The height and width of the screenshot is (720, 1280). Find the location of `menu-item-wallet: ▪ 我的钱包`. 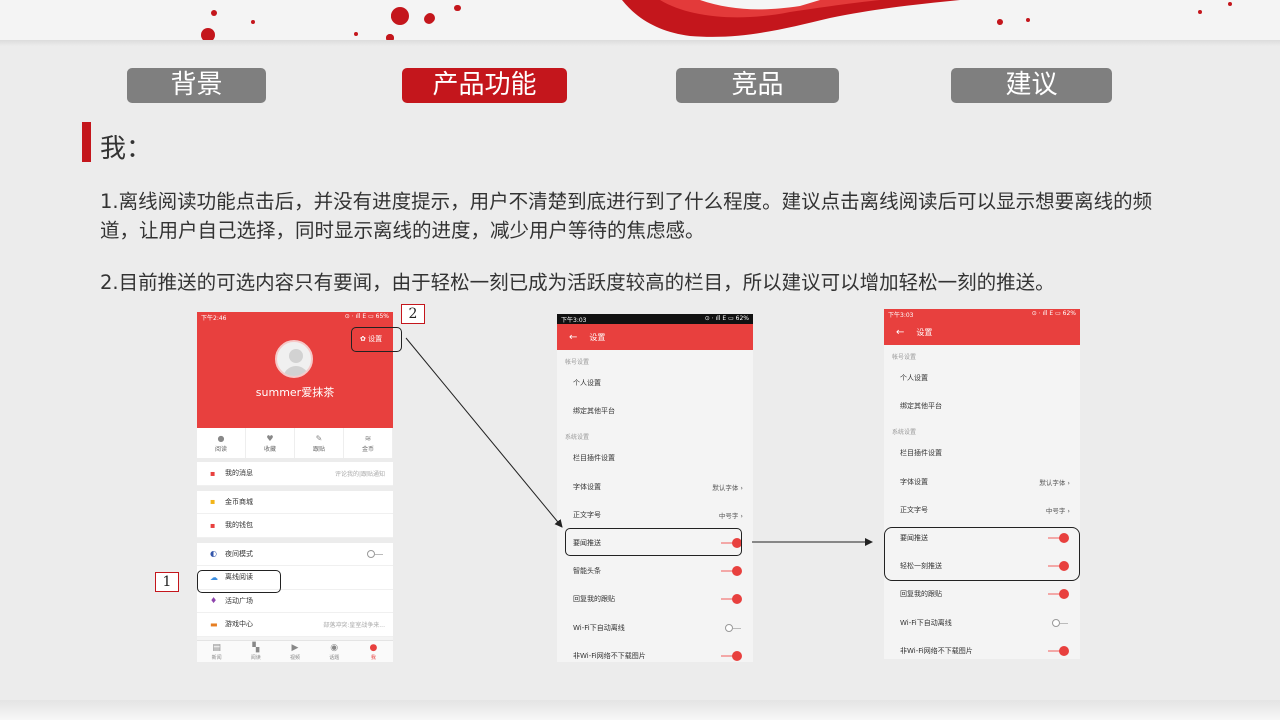

menu-item-wallet: ▪ 我的钱包 is located at coordinates (295, 526).